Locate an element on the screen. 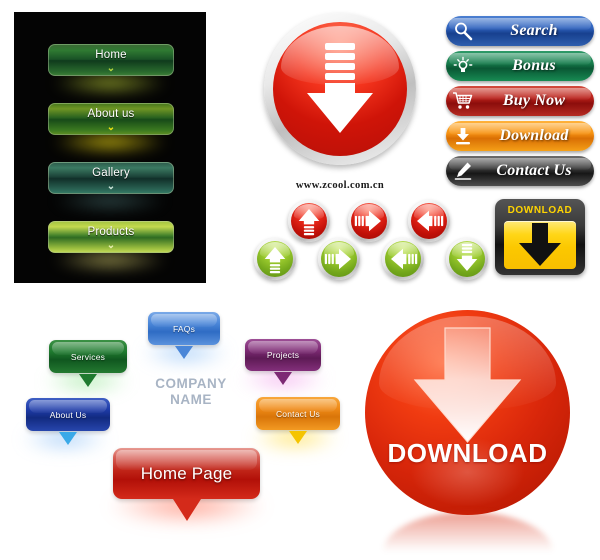 The image size is (600, 560). bubble-faqs-label: FAQs is located at coordinates (184, 328).